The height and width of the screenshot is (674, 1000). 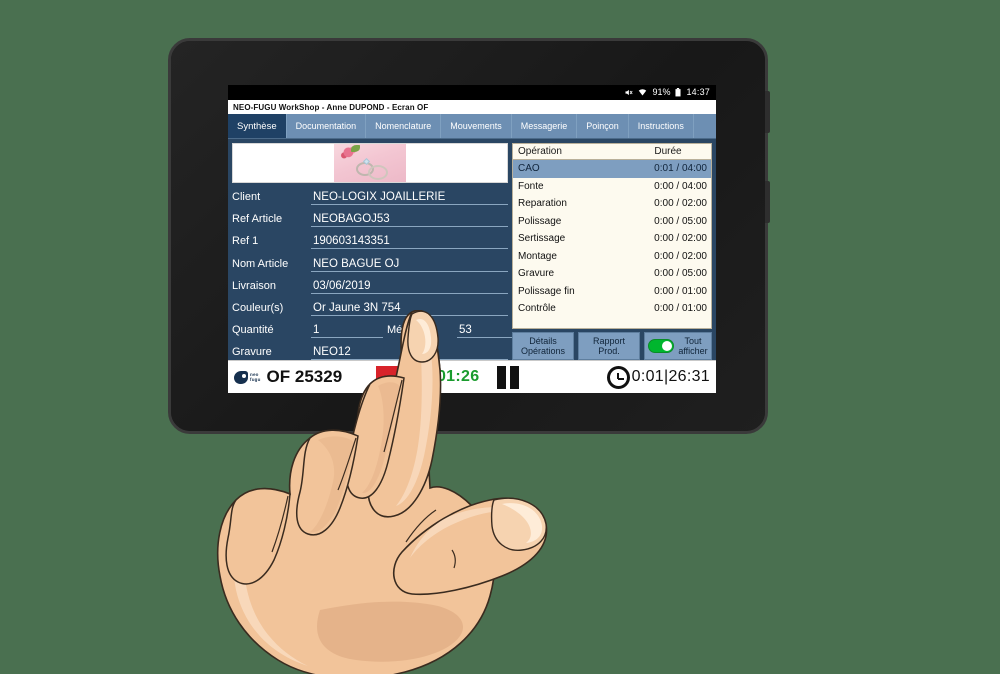 What do you see at coordinates (612, 257) in the screenshot?
I see `table-row: Montage 0:00 / 02:00` at bounding box center [612, 257].